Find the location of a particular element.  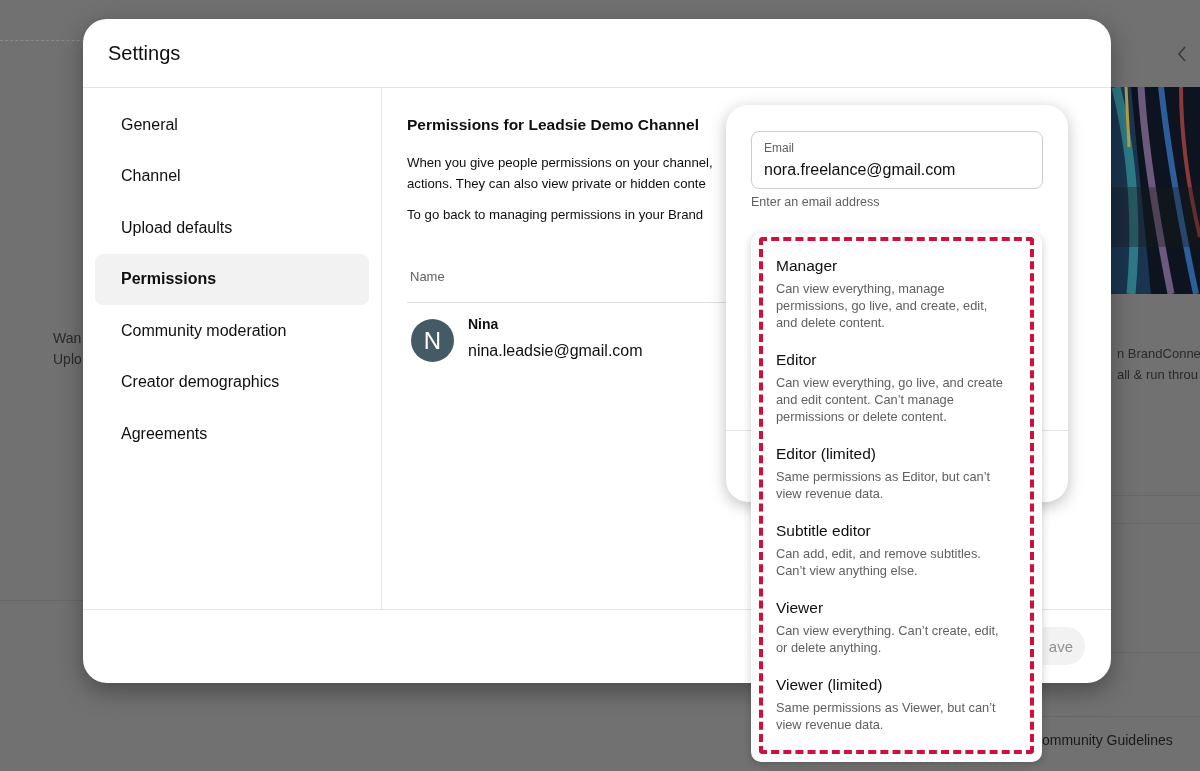

section-heading: Permissions for Leadsie Demo Channel is located at coordinates (553, 125).